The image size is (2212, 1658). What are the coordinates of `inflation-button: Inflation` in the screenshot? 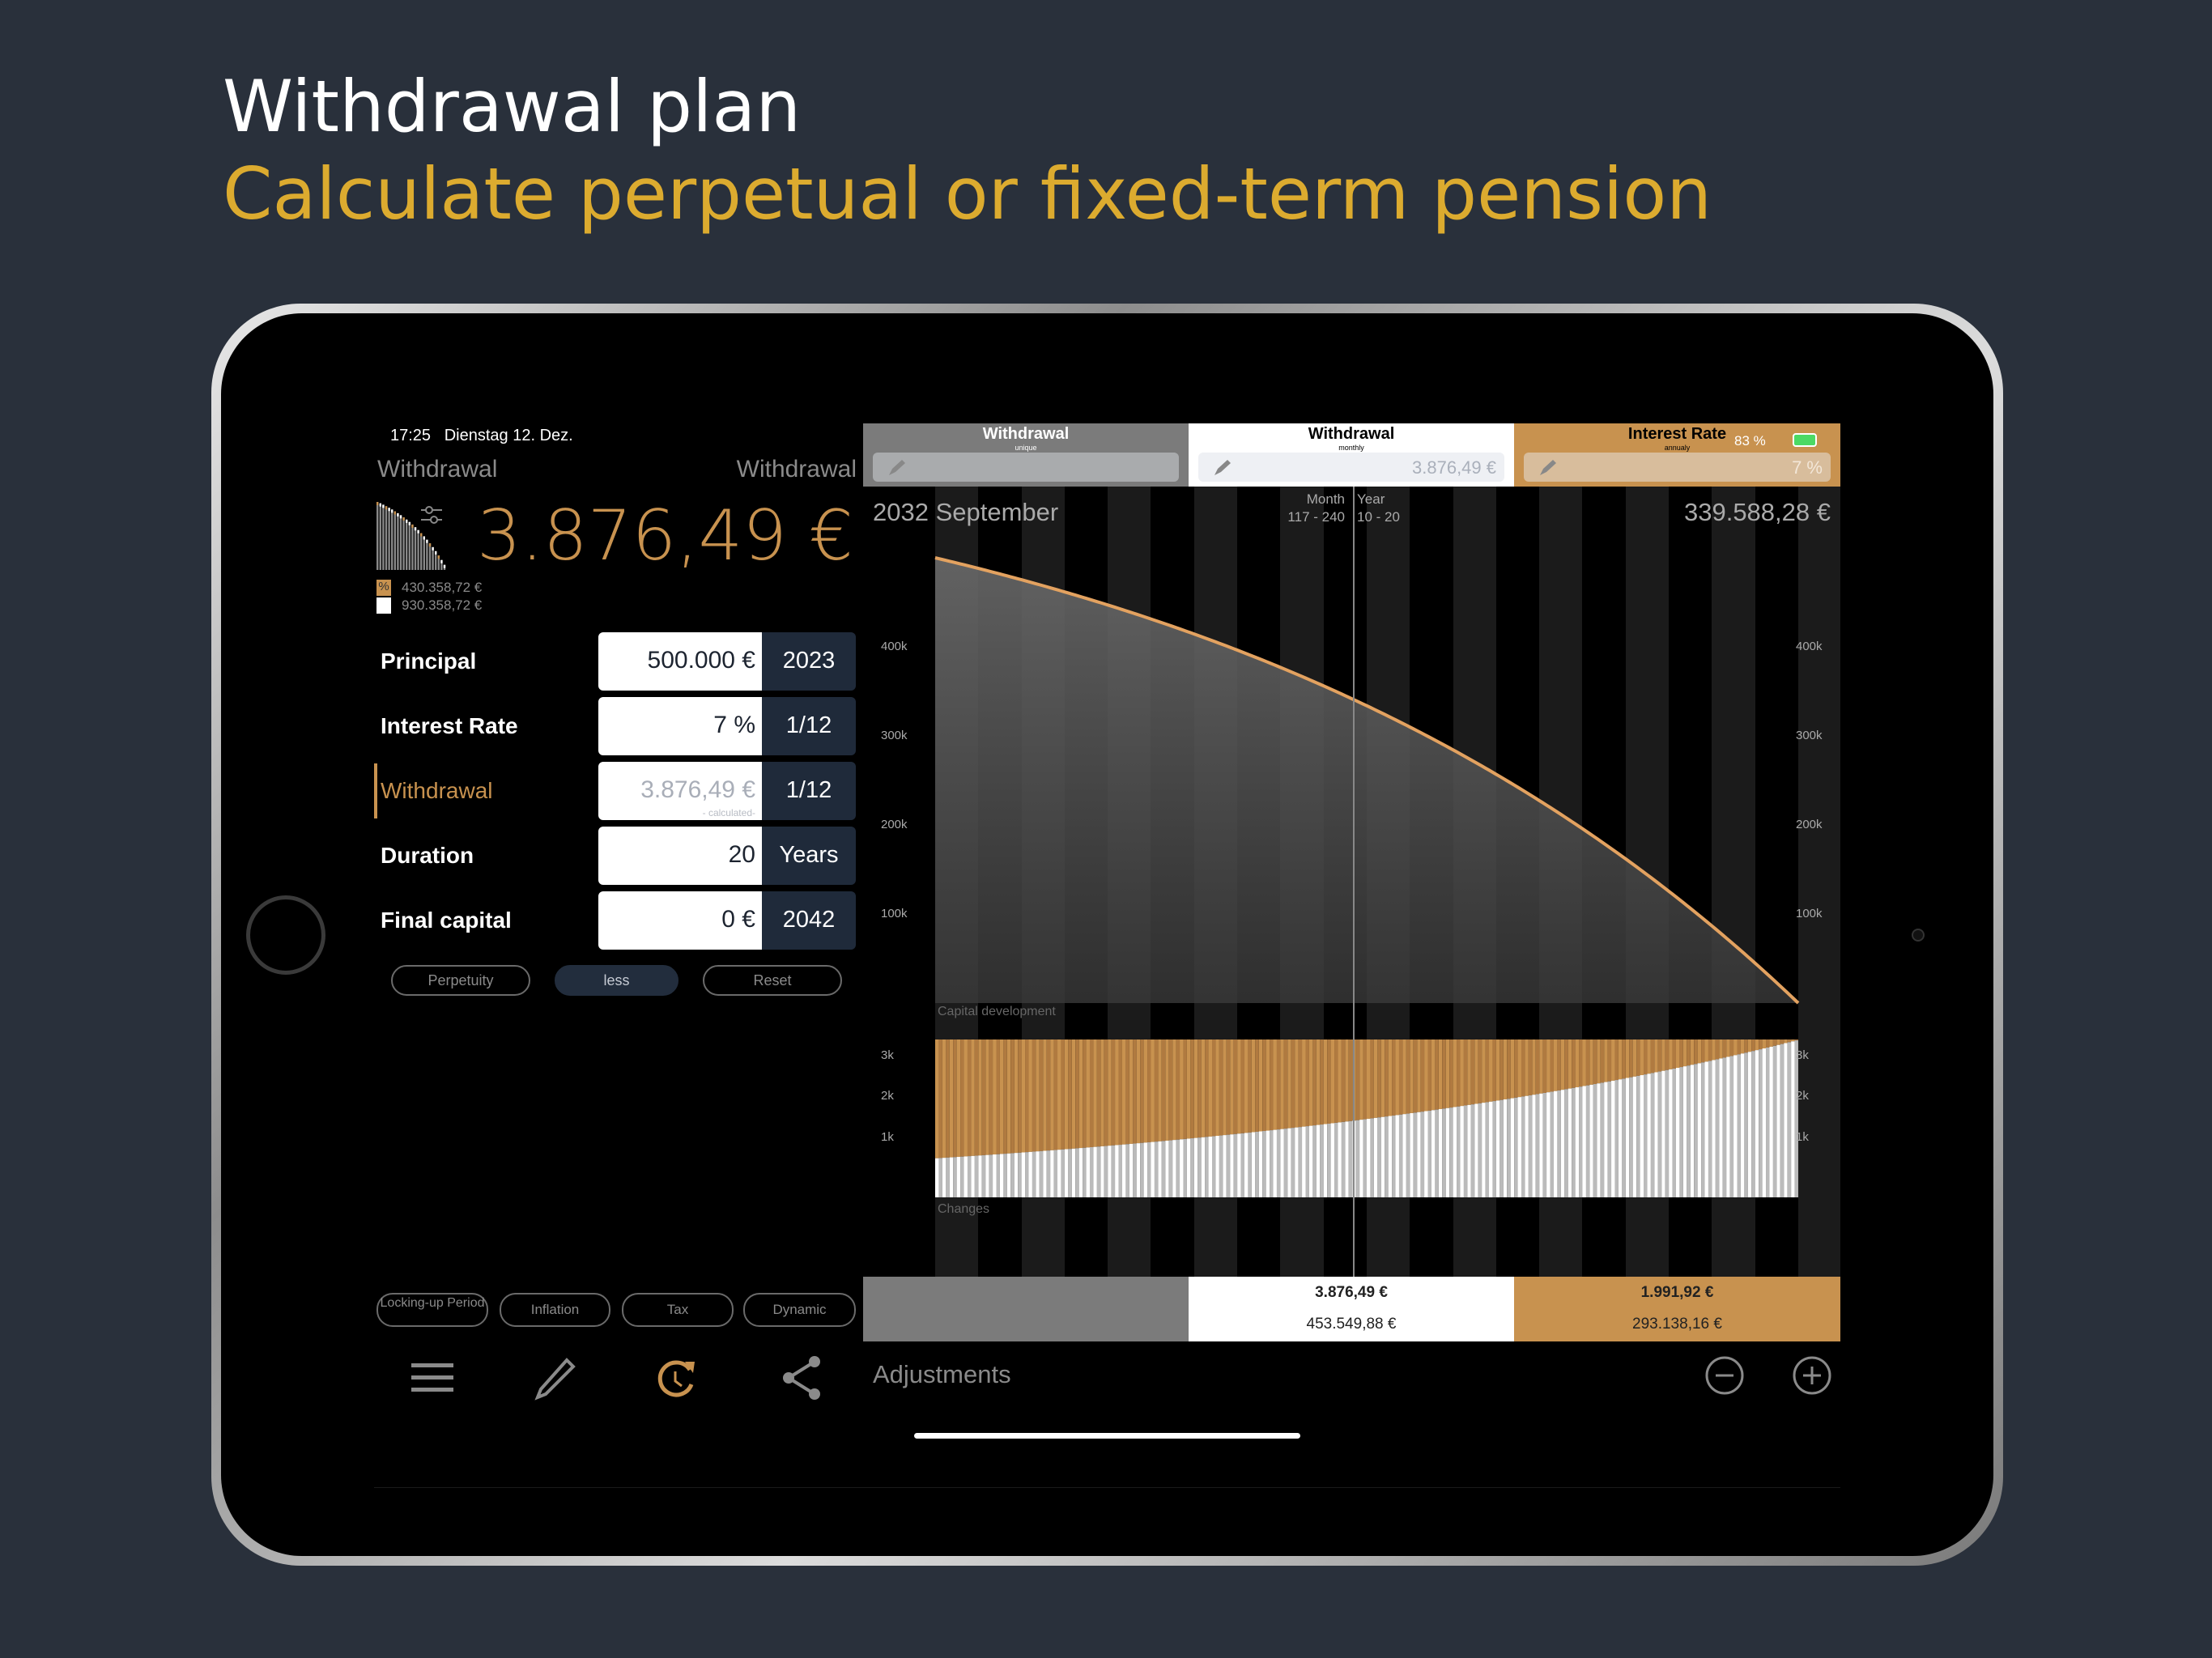 It's located at (555, 1310).